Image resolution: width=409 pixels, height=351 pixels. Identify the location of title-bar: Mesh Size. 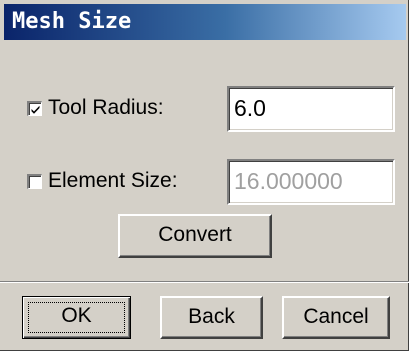
(205, 22).